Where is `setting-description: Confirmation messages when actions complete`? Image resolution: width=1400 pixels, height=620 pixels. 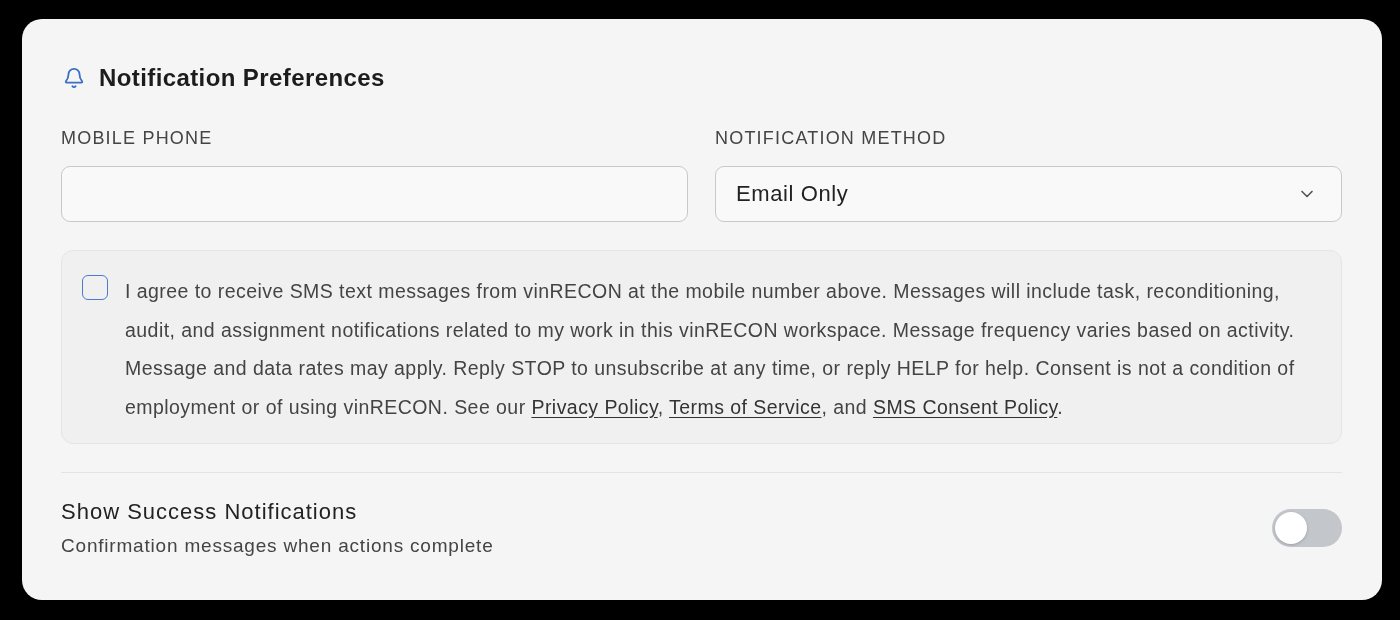
setting-description: Confirmation messages when actions complete is located at coordinates (277, 545).